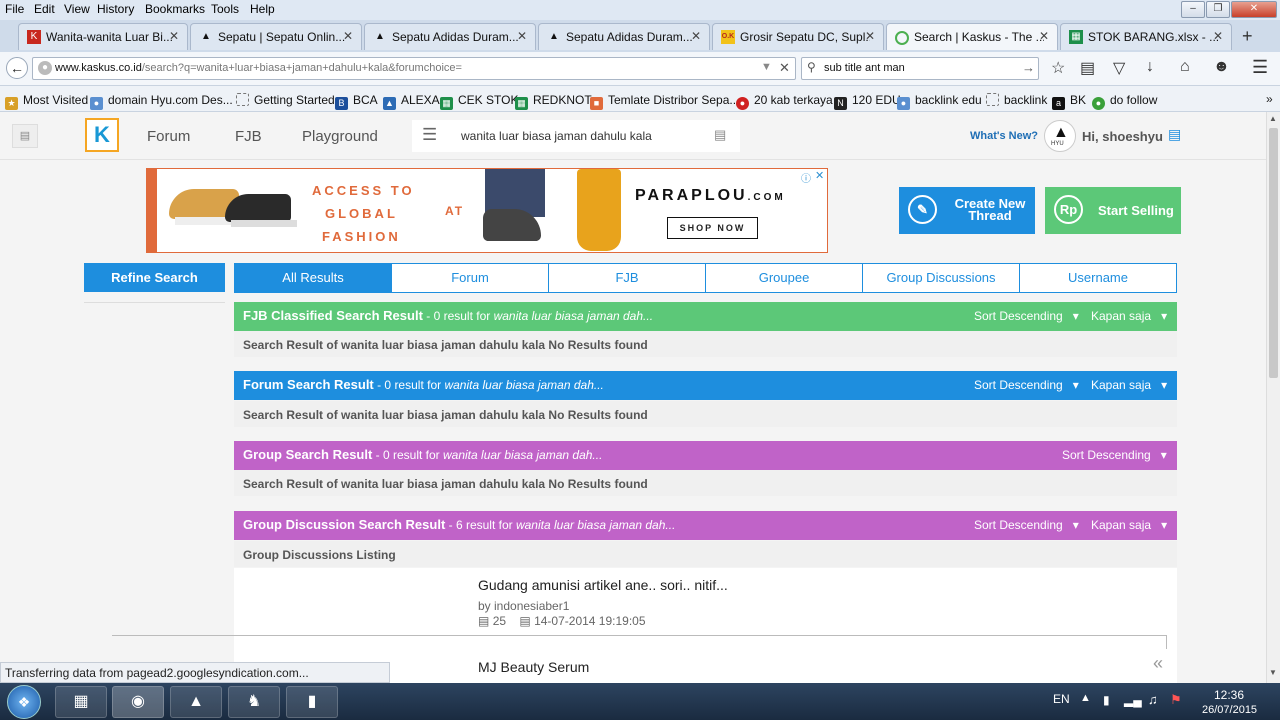 This screenshot has height=720, width=1280. I want to click on battery-icon: ▮, so click(1106, 700).